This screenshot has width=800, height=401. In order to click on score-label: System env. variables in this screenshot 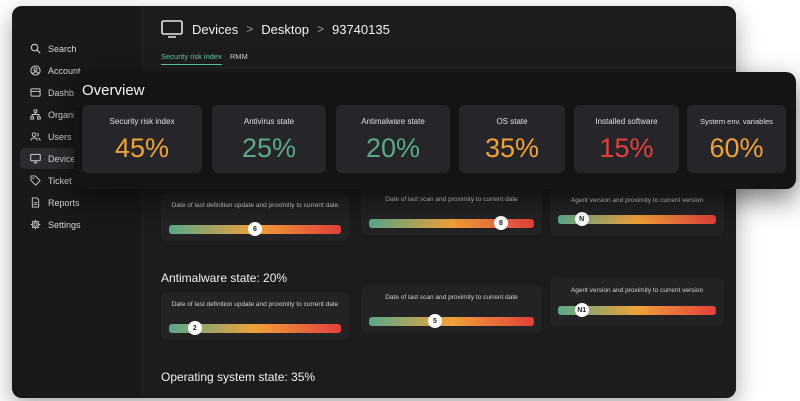, I will do `click(736, 121)`.